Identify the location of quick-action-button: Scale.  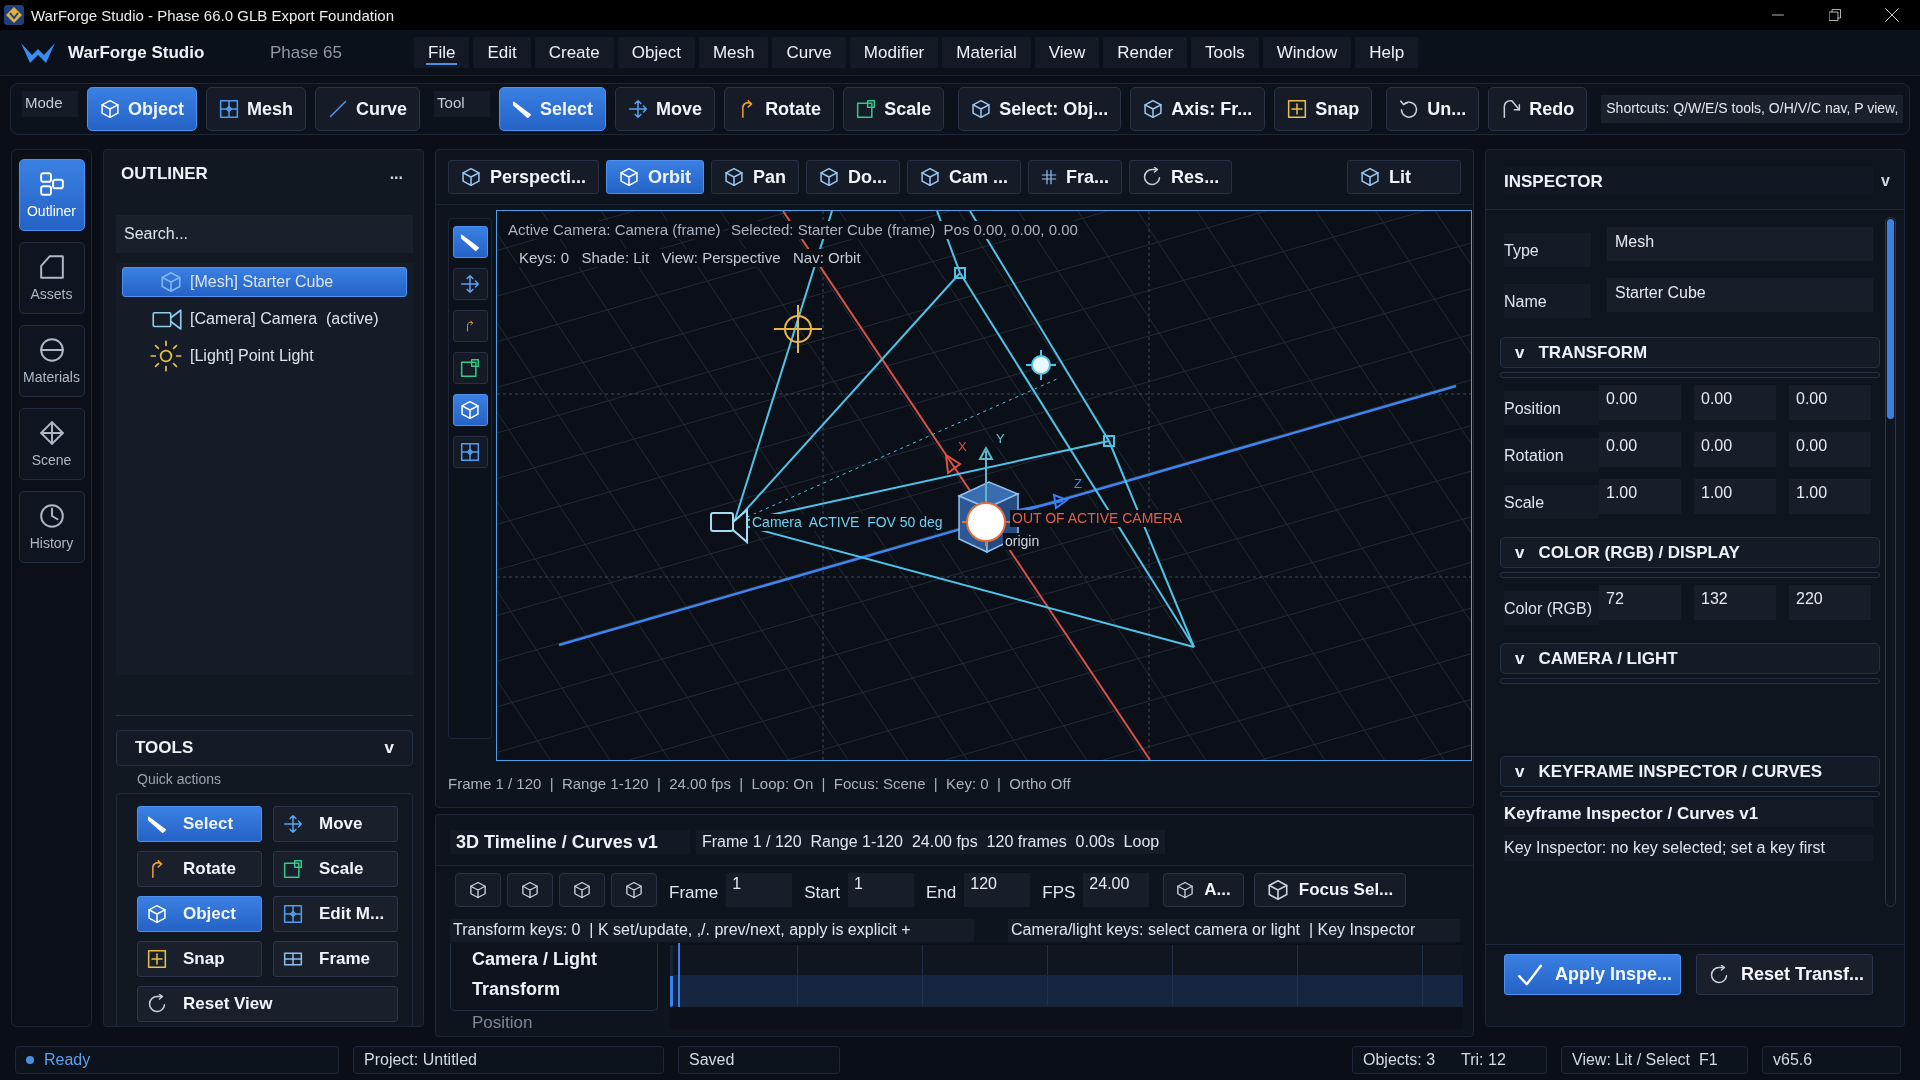
(335, 869).